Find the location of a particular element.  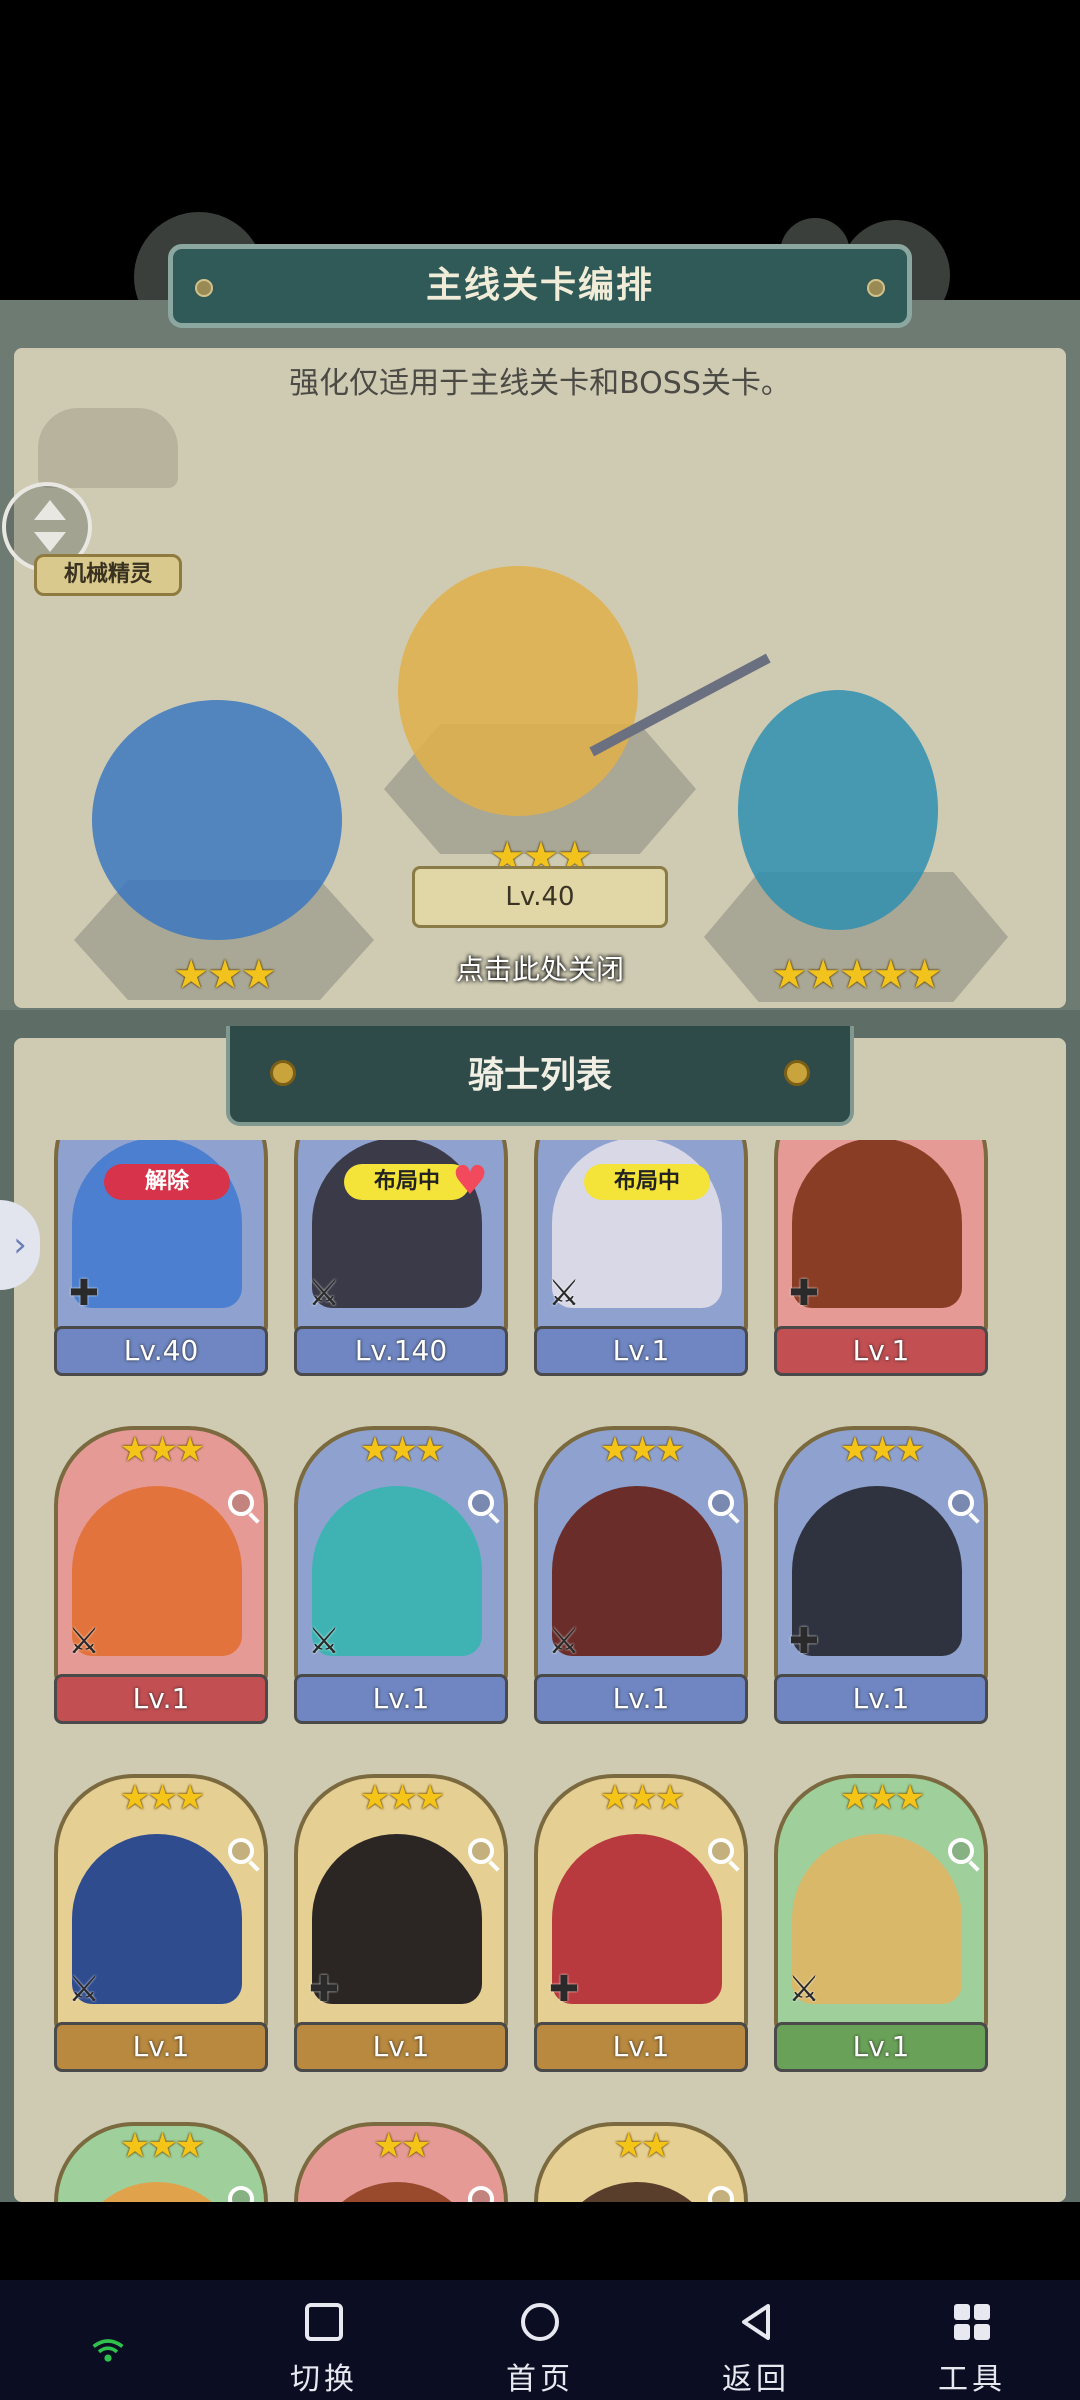

knight-list-title: 骑士列表 is located at coordinates (539, 1075).